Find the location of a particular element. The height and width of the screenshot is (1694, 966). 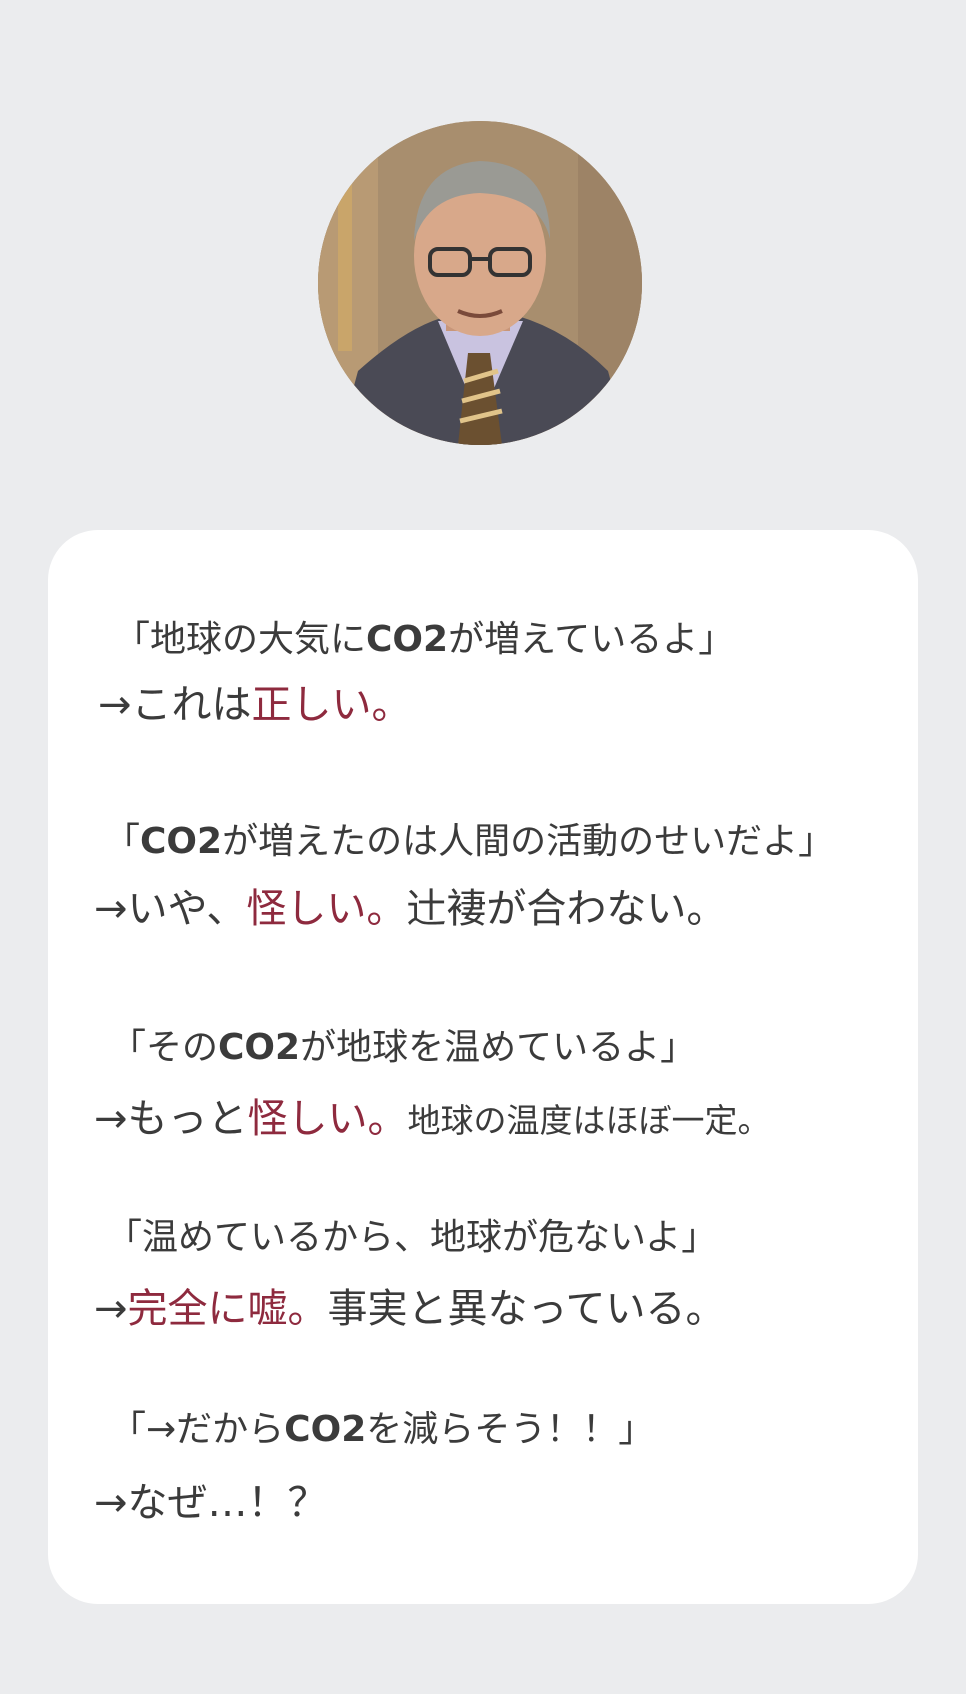

claim-5: 「→だからCO2を減らそう！！」 is located at coordinates (382, 1429).